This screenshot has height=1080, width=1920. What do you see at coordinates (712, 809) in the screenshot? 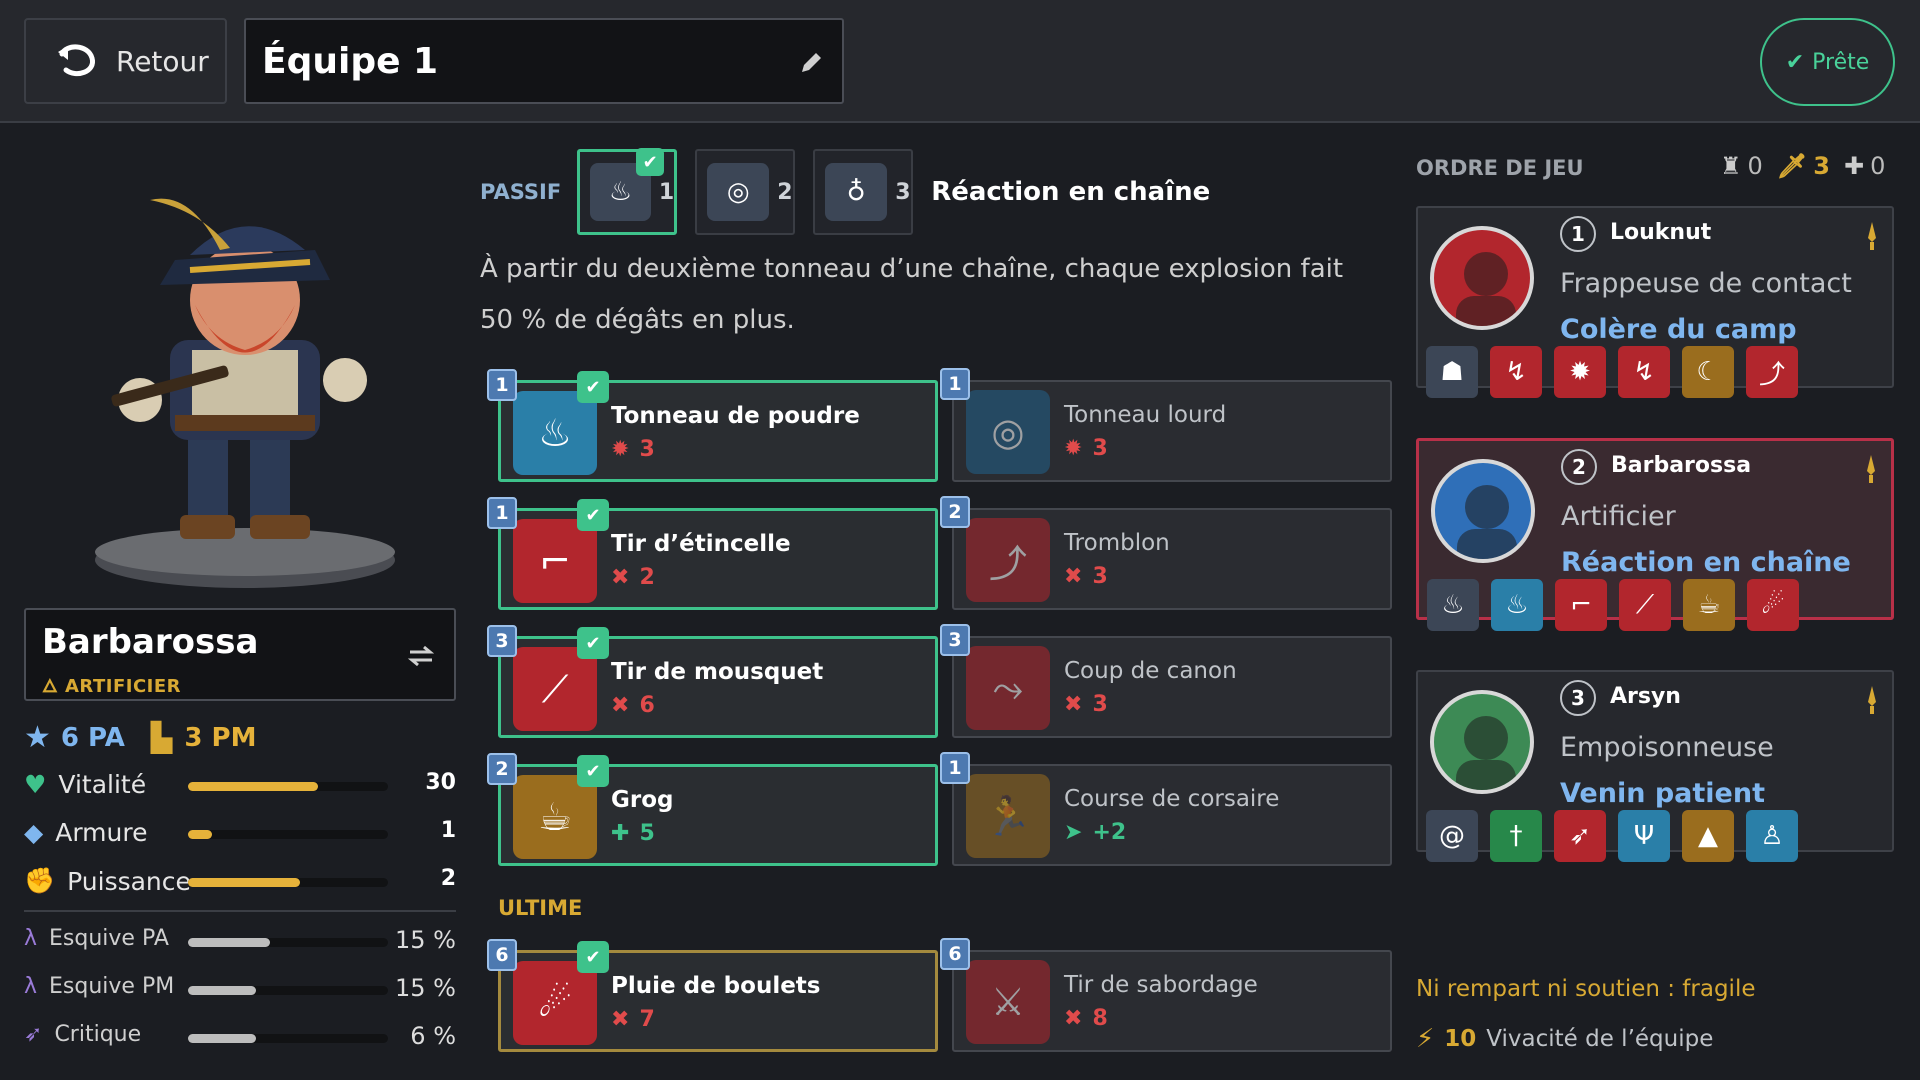
I see `spell-card: ☕ Grog ✚ 5 2 ✔` at bounding box center [712, 809].